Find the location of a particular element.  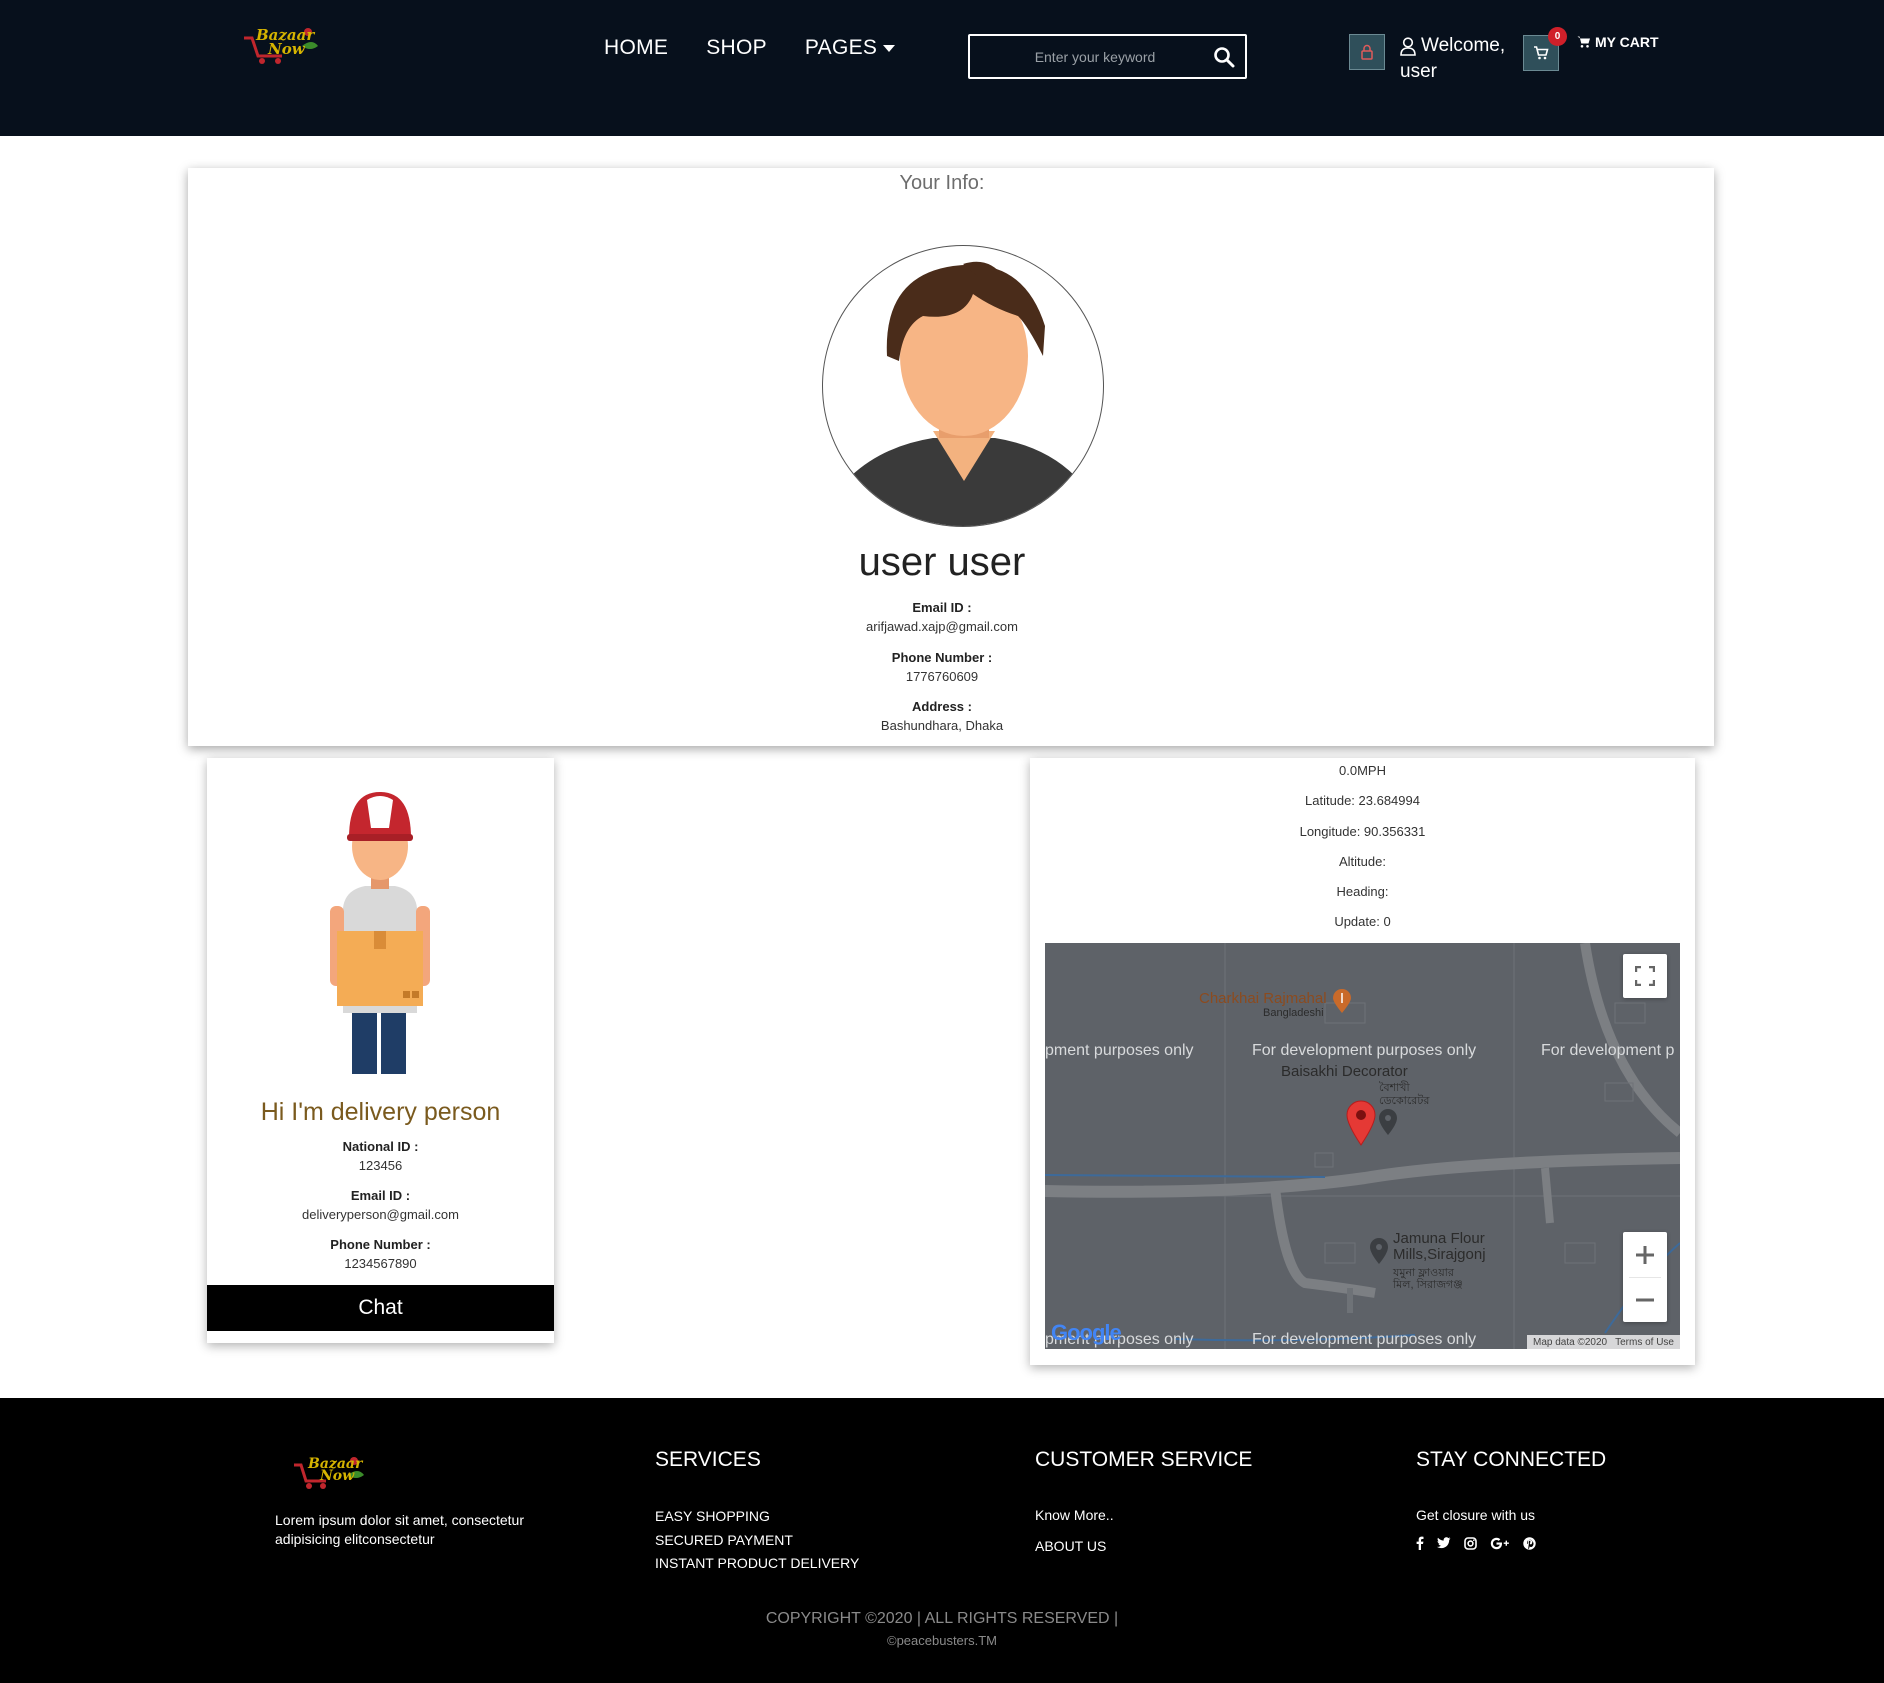

services-heading: SERVICES is located at coordinates (708, 1459).